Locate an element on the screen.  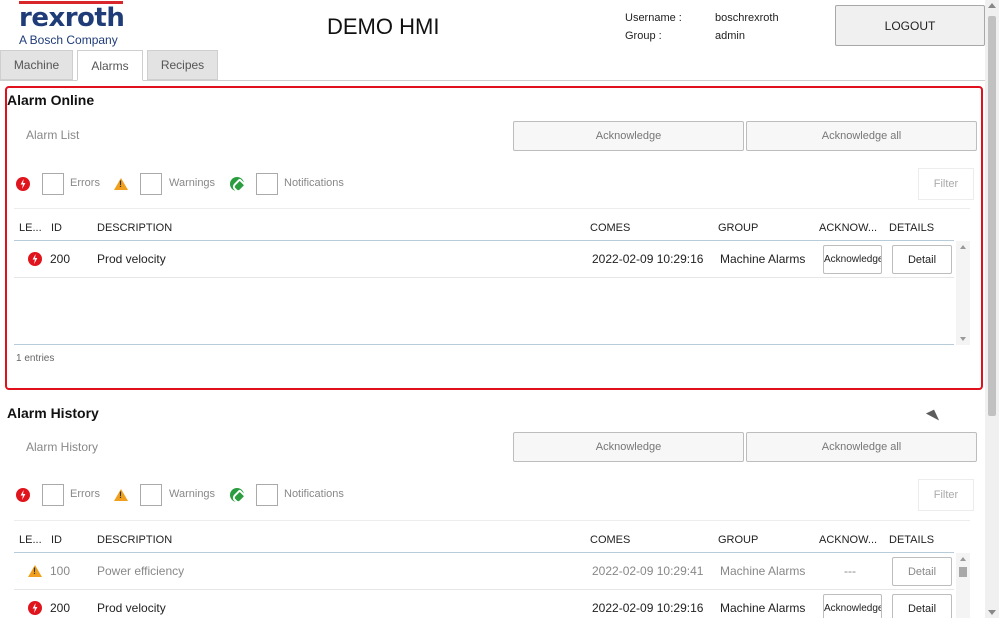
rexroth-logo: rexroth A Bosch Company is located at coordinates (72, 24).